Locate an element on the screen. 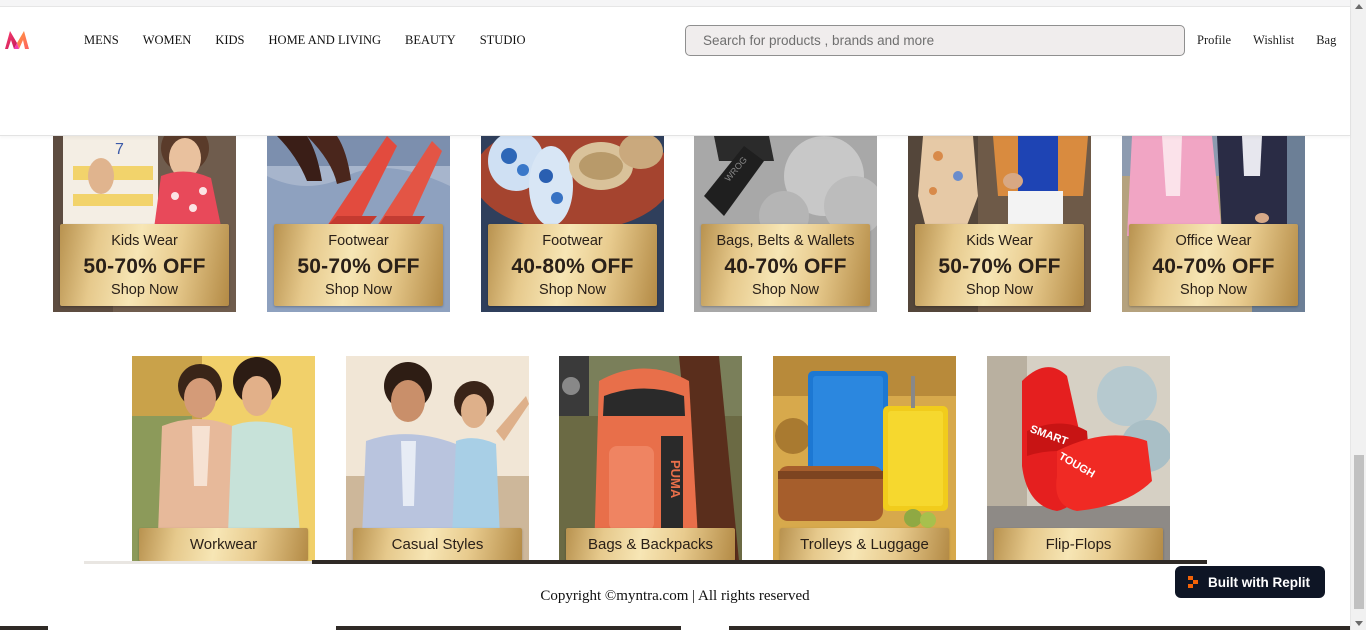  nav-kids: KIDS is located at coordinates (229, 40).